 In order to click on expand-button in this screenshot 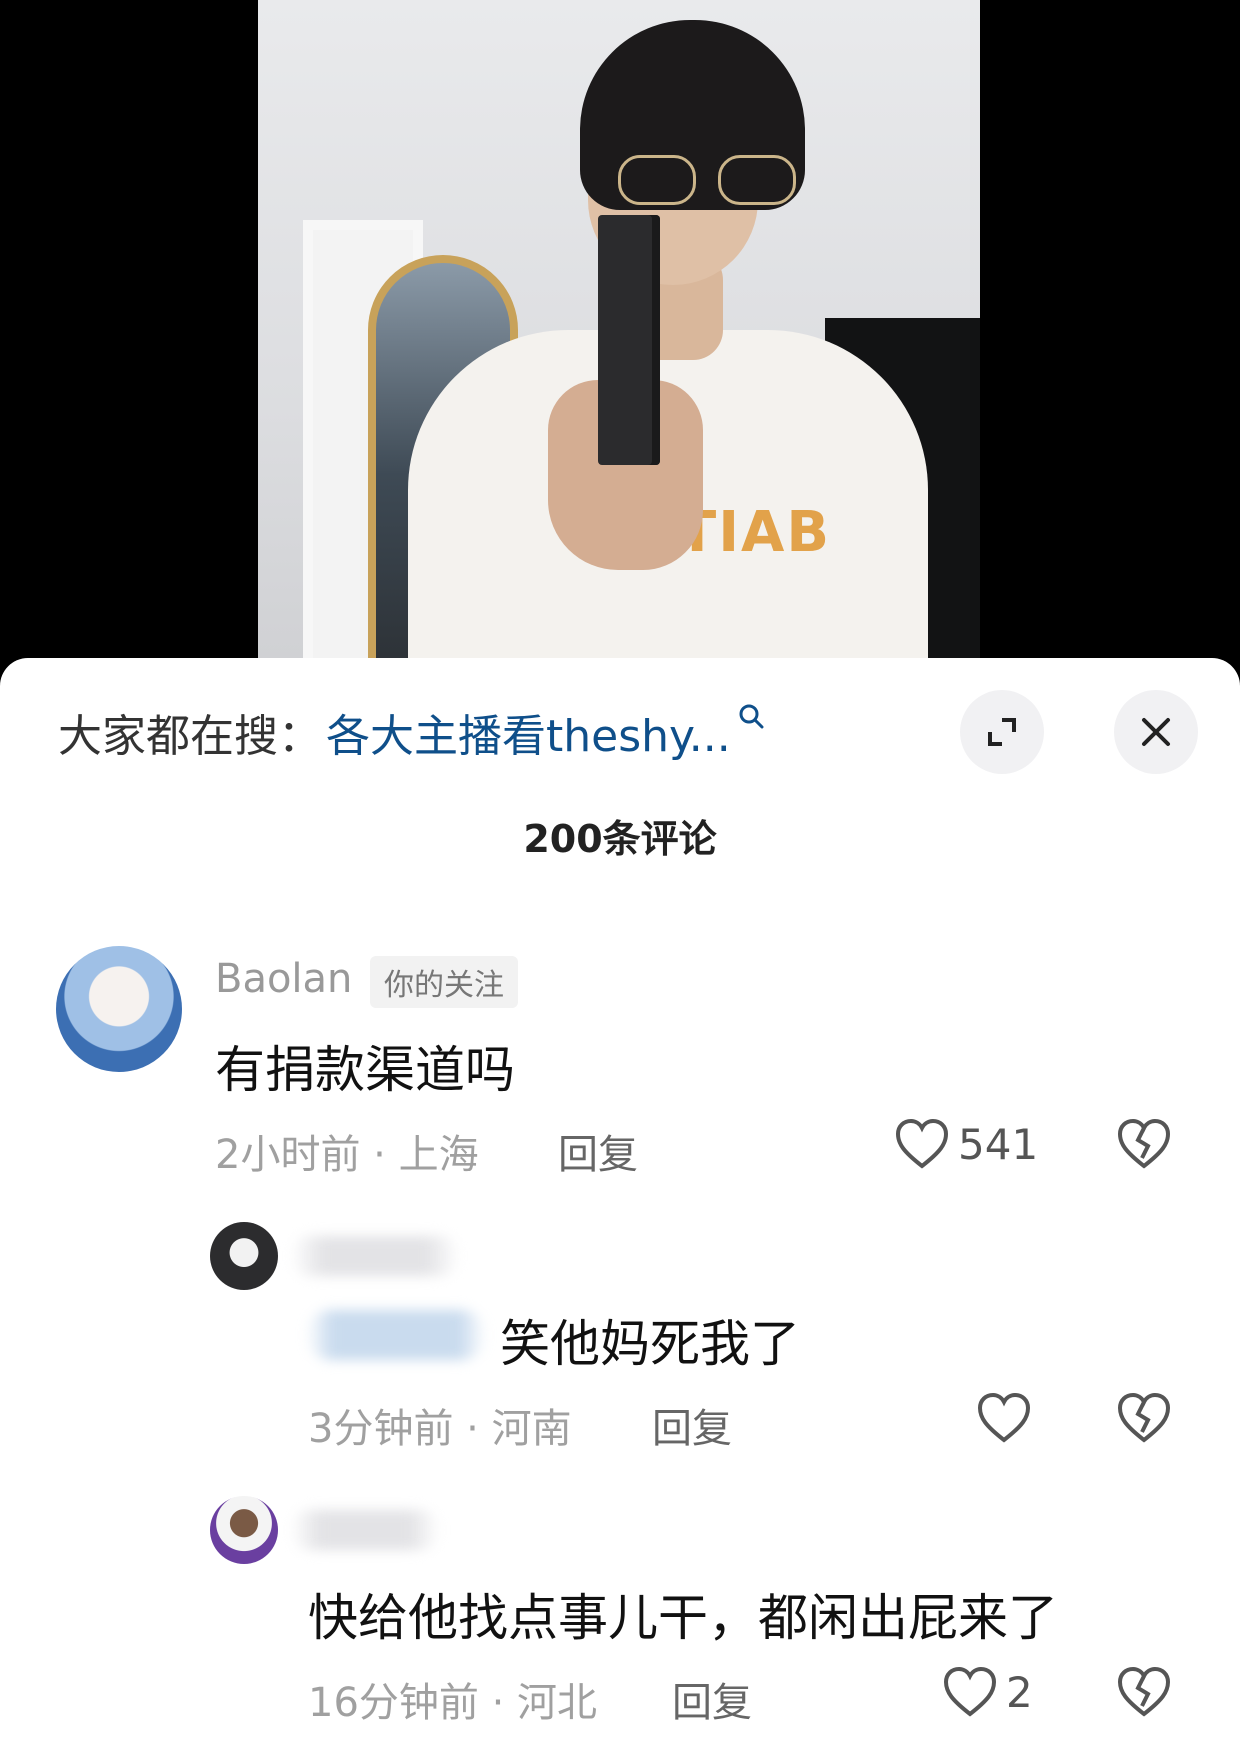, I will do `click(1002, 732)`.